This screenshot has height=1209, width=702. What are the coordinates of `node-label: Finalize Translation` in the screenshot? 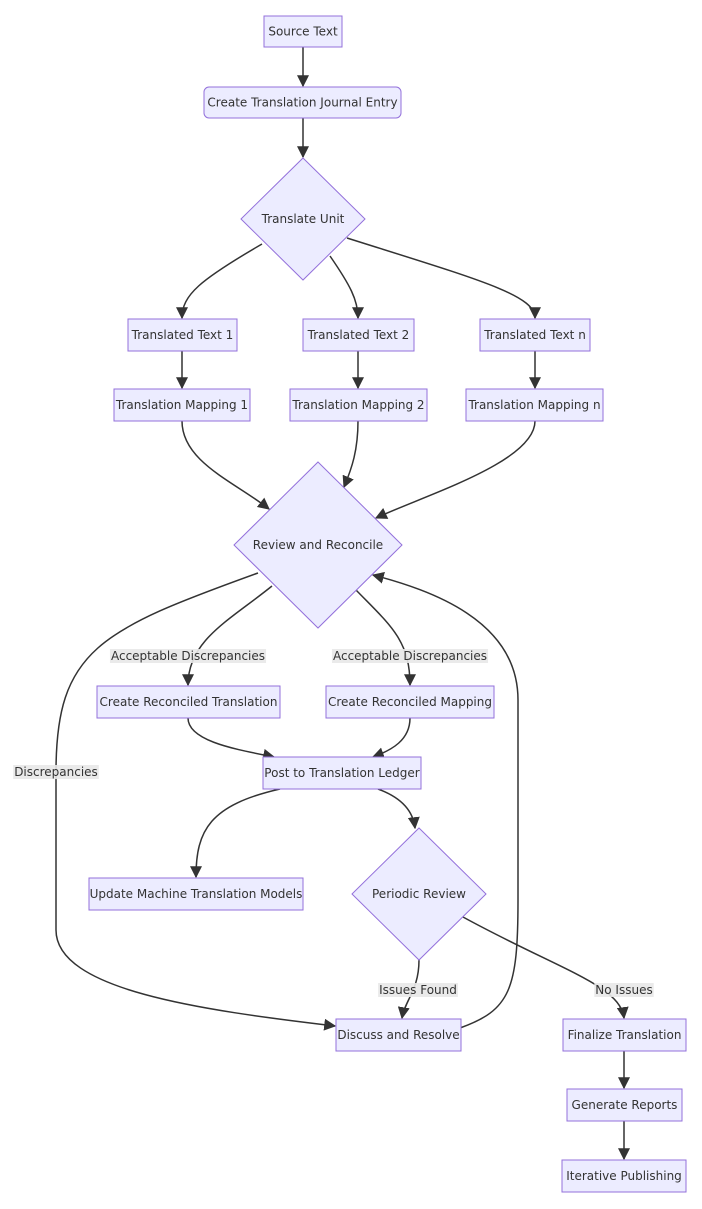 It's located at (625, 1035).